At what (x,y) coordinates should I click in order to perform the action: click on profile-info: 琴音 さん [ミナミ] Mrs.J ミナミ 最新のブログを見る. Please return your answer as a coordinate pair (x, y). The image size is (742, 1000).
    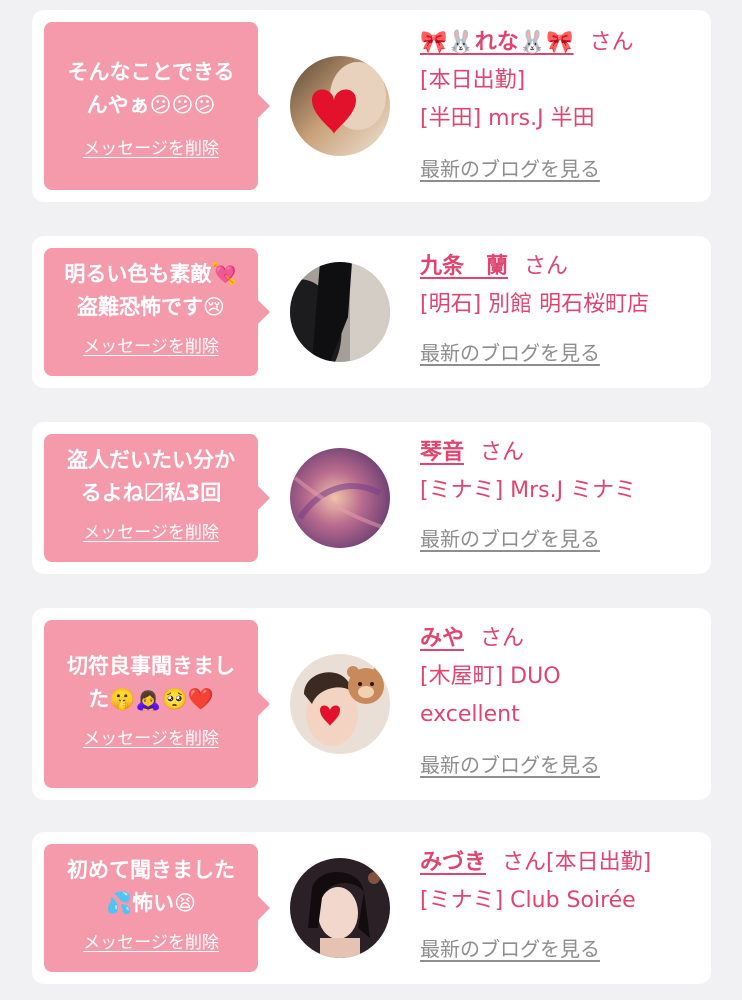
    Looking at the image, I should click on (565, 496).